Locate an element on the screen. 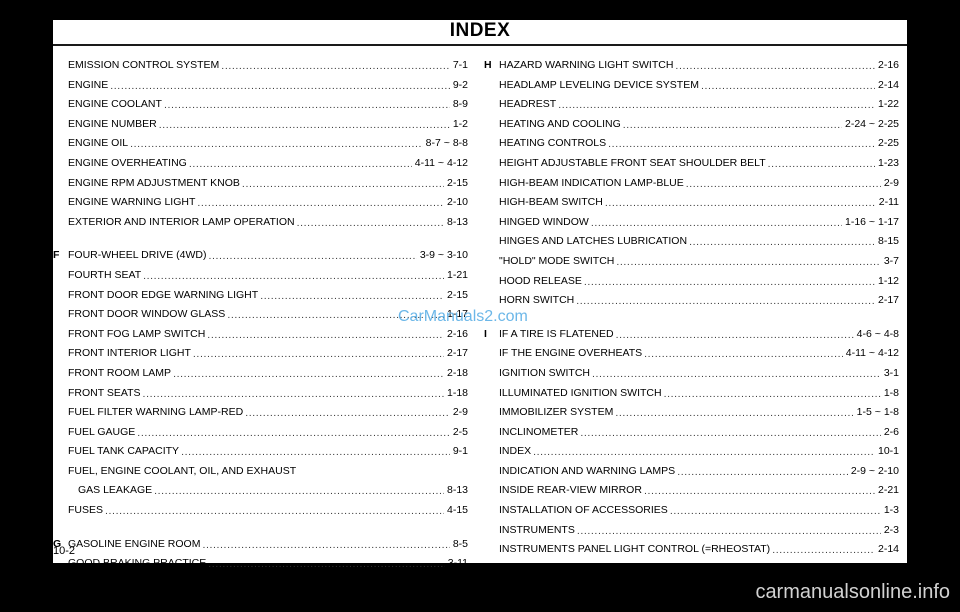 The image size is (960, 612). index-entry: IF THE ENGINE OVERHEATS 4-11 ~ 4-12 is located at coordinates (691, 354).